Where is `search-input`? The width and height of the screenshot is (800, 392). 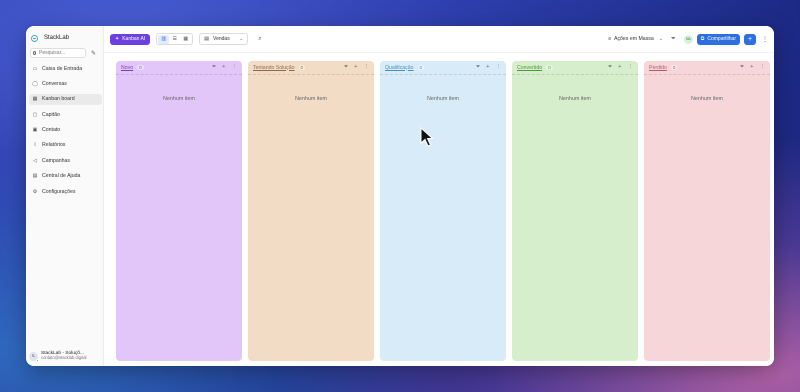
search-input is located at coordinates (62, 53).